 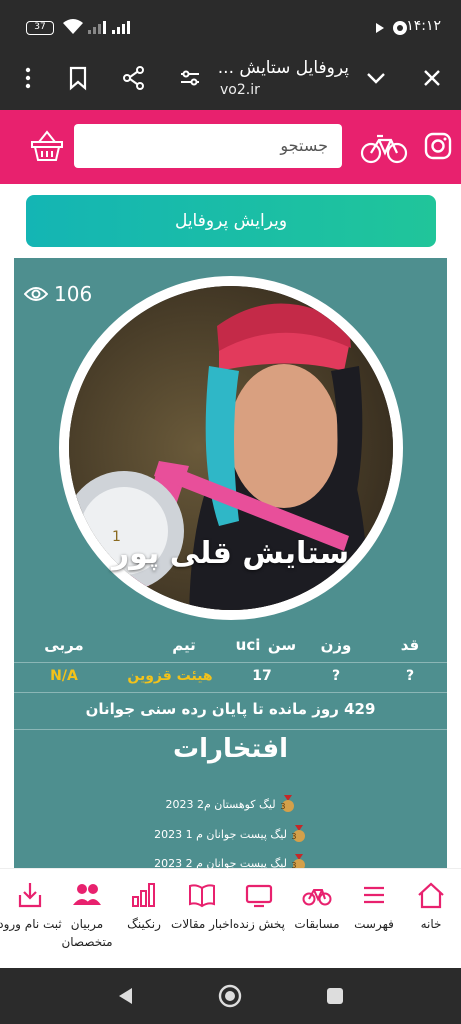 I want to click on achievement-item: 3 لیگ پیست جوانان م 1 2023, so click(x=230, y=834).